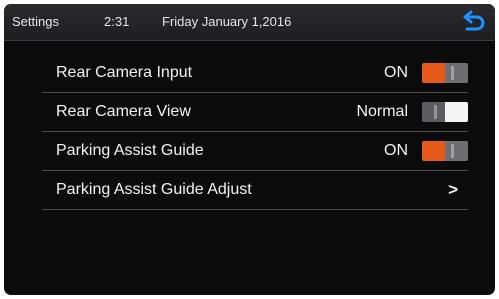 The image size is (499, 299). I want to click on clock-time: 2:31, so click(117, 21).